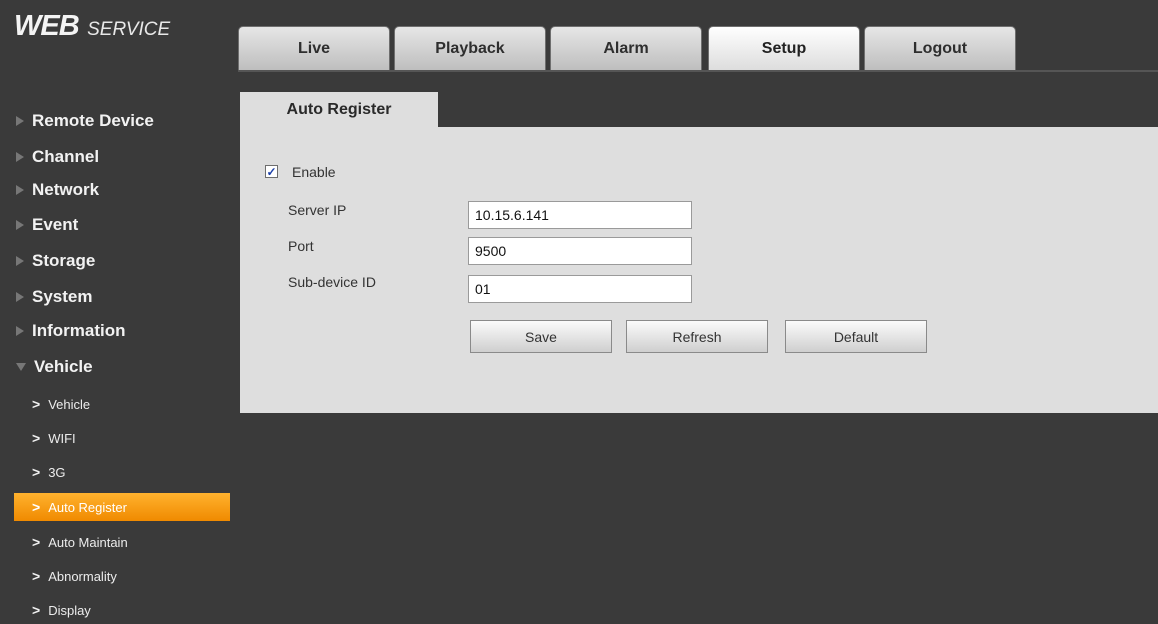 Image resolution: width=1158 pixels, height=624 pixels. What do you see at coordinates (66, 156) in the screenshot?
I see `sidebar-item-label: Channel` at bounding box center [66, 156].